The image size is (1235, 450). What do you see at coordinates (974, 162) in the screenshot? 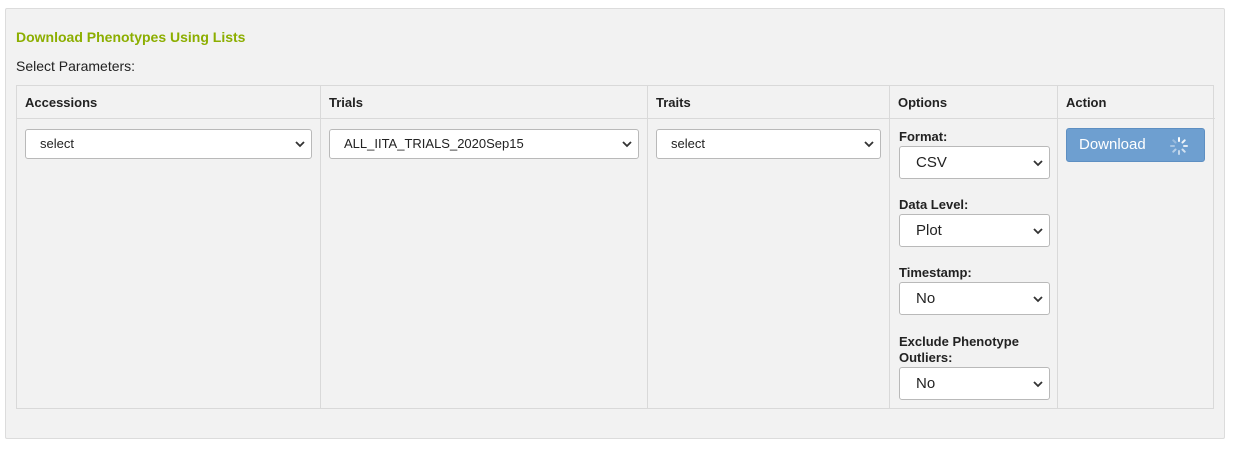
I see `format-select: CSV` at bounding box center [974, 162].